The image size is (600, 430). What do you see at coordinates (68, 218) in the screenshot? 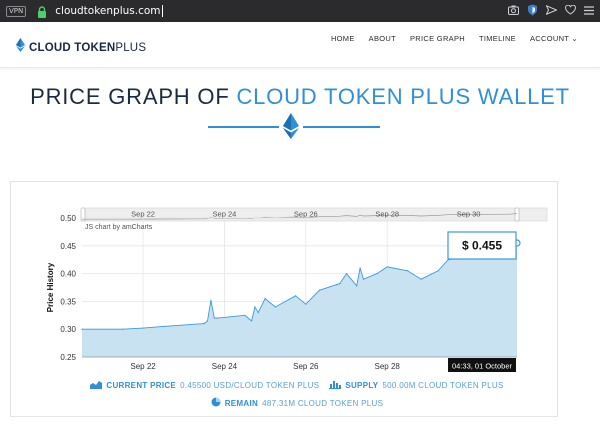
I see `y-tick-label: 0.50` at bounding box center [68, 218].